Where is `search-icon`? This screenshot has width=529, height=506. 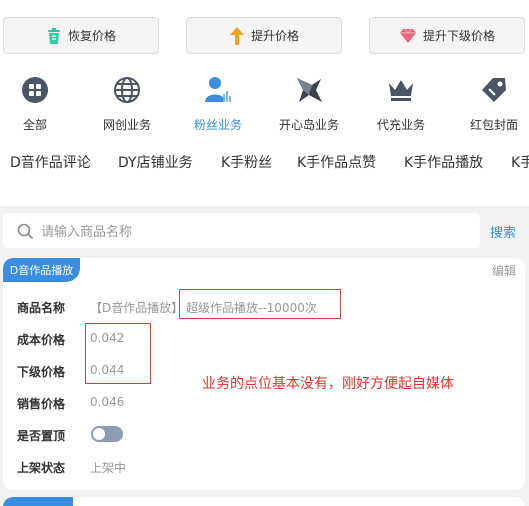
search-icon is located at coordinates (25, 231).